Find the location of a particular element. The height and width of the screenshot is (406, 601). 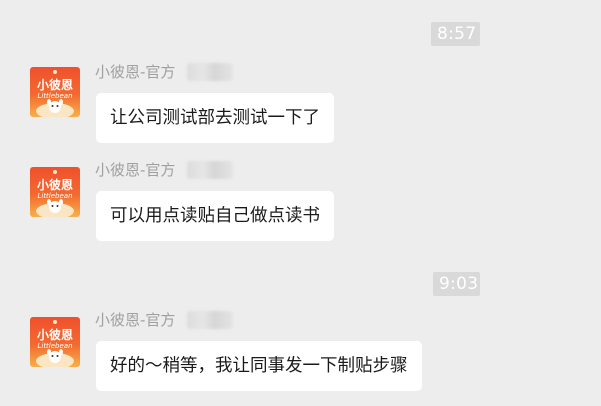

timestamp-badge: 9:03 is located at coordinates (456, 284).